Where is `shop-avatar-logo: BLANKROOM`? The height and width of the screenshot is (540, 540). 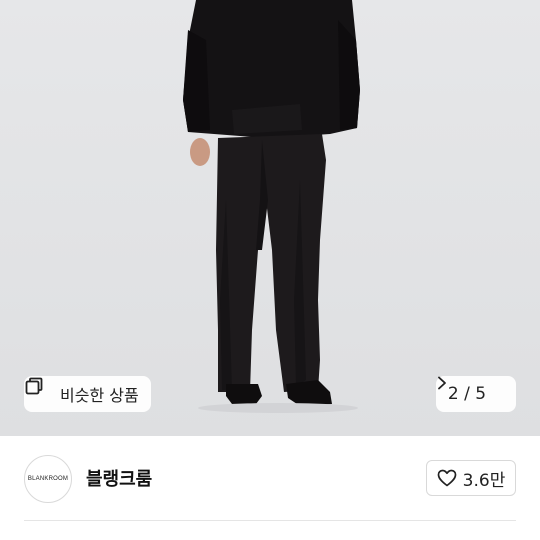
shop-avatar-logo: BLANKROOM is located at coordinates (48, 479).